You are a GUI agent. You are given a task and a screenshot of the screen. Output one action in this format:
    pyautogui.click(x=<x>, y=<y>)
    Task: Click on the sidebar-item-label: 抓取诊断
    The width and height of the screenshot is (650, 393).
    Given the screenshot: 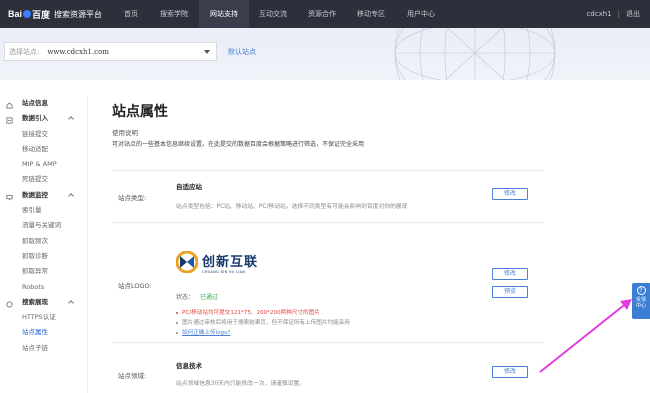 What is the action you would take?
    pyautogui.click(x=35, y=255)
    